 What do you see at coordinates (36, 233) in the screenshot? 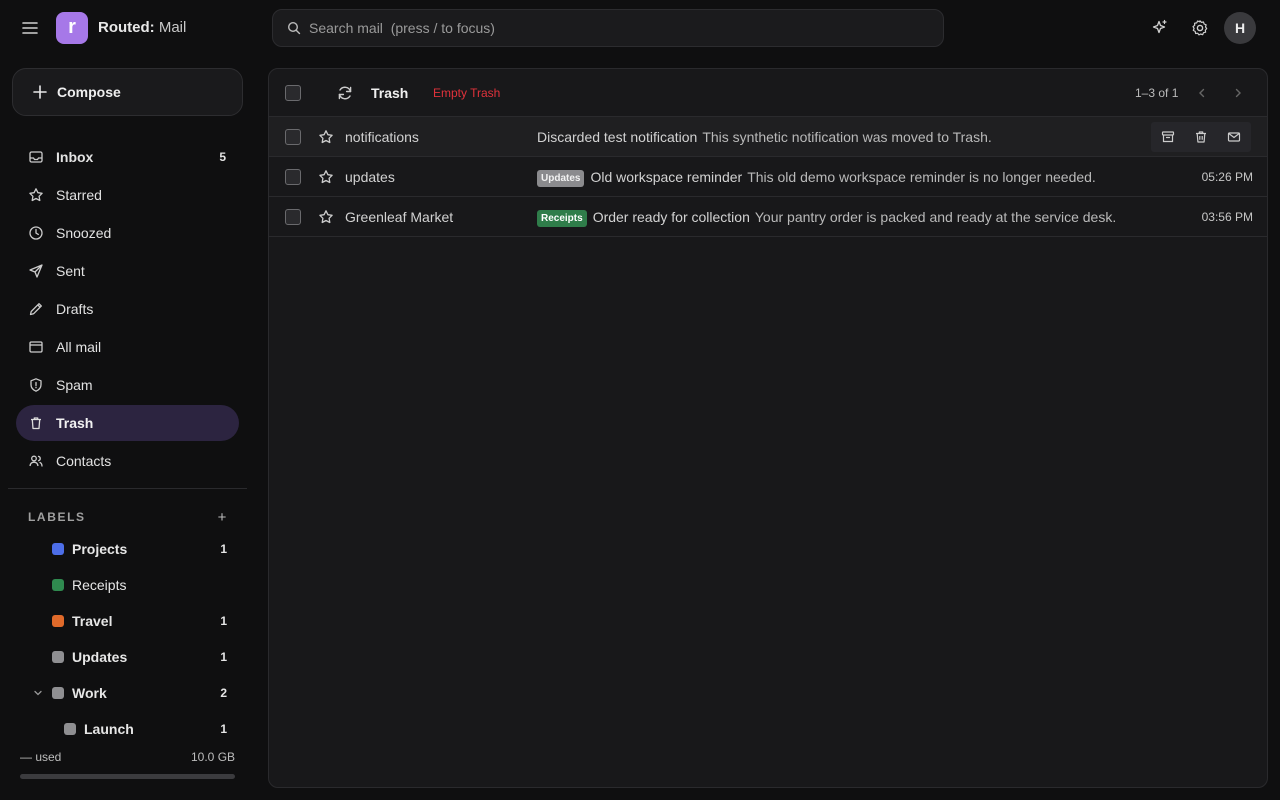
I see `clock-icon` at bounding box center [36, 233].